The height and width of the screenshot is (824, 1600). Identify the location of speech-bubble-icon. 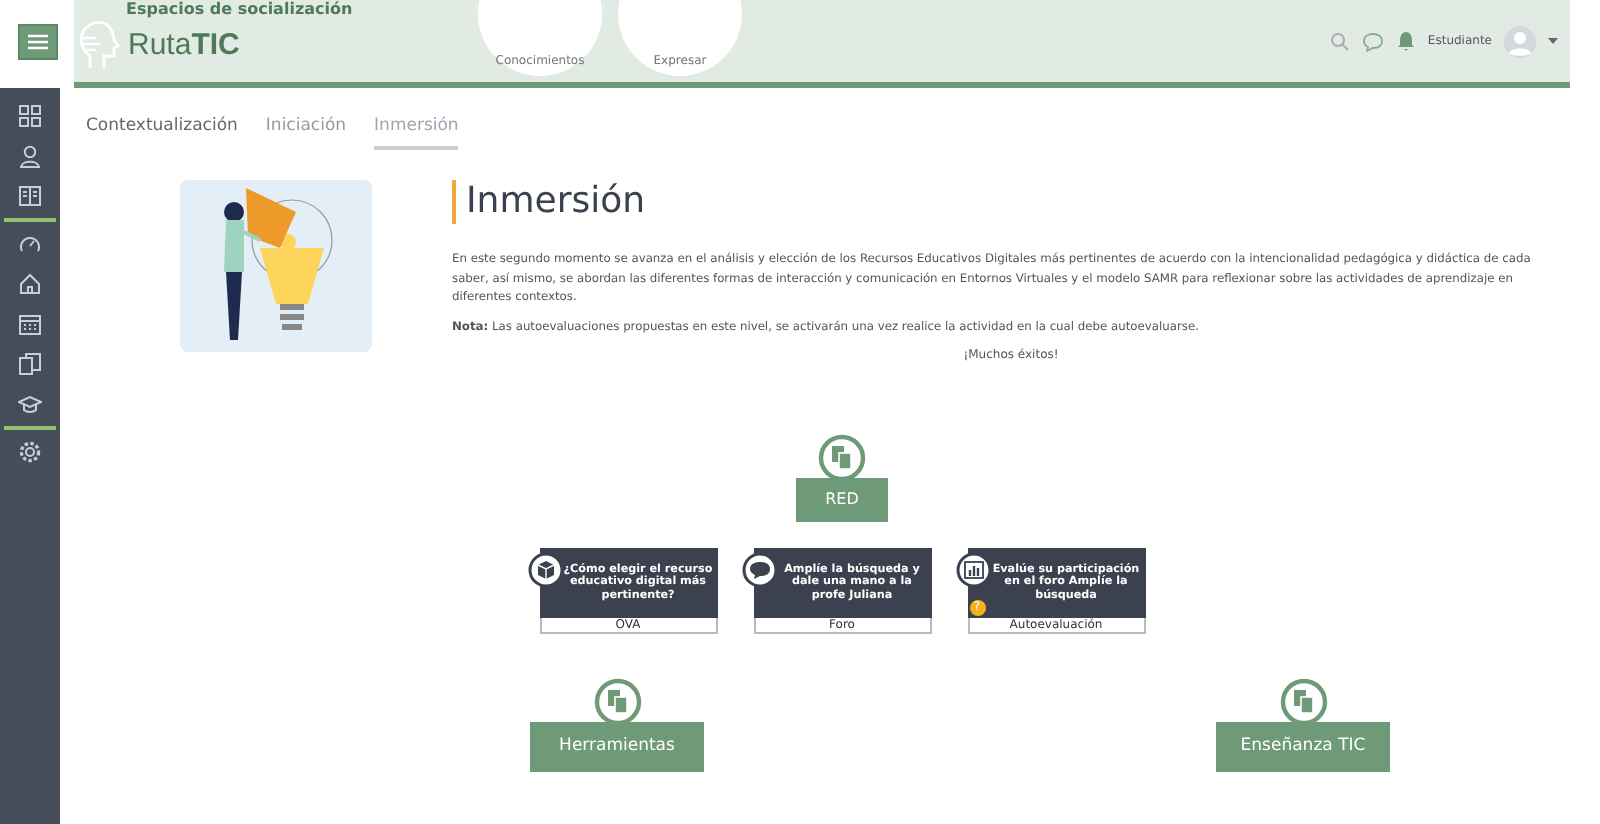
(759, 570).